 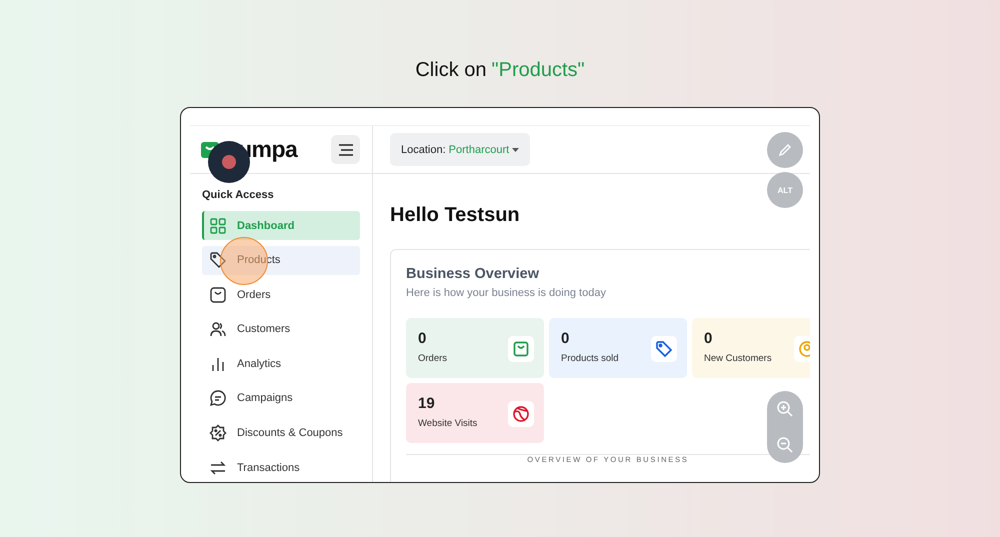 I want to click on panel-title: Business Overview, so click(x=473, y=274).